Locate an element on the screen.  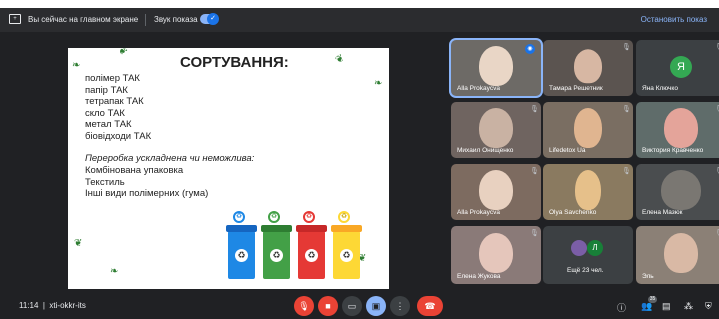
present-status: Вы сейчас на главном экране is located at coordinates (83, 19).